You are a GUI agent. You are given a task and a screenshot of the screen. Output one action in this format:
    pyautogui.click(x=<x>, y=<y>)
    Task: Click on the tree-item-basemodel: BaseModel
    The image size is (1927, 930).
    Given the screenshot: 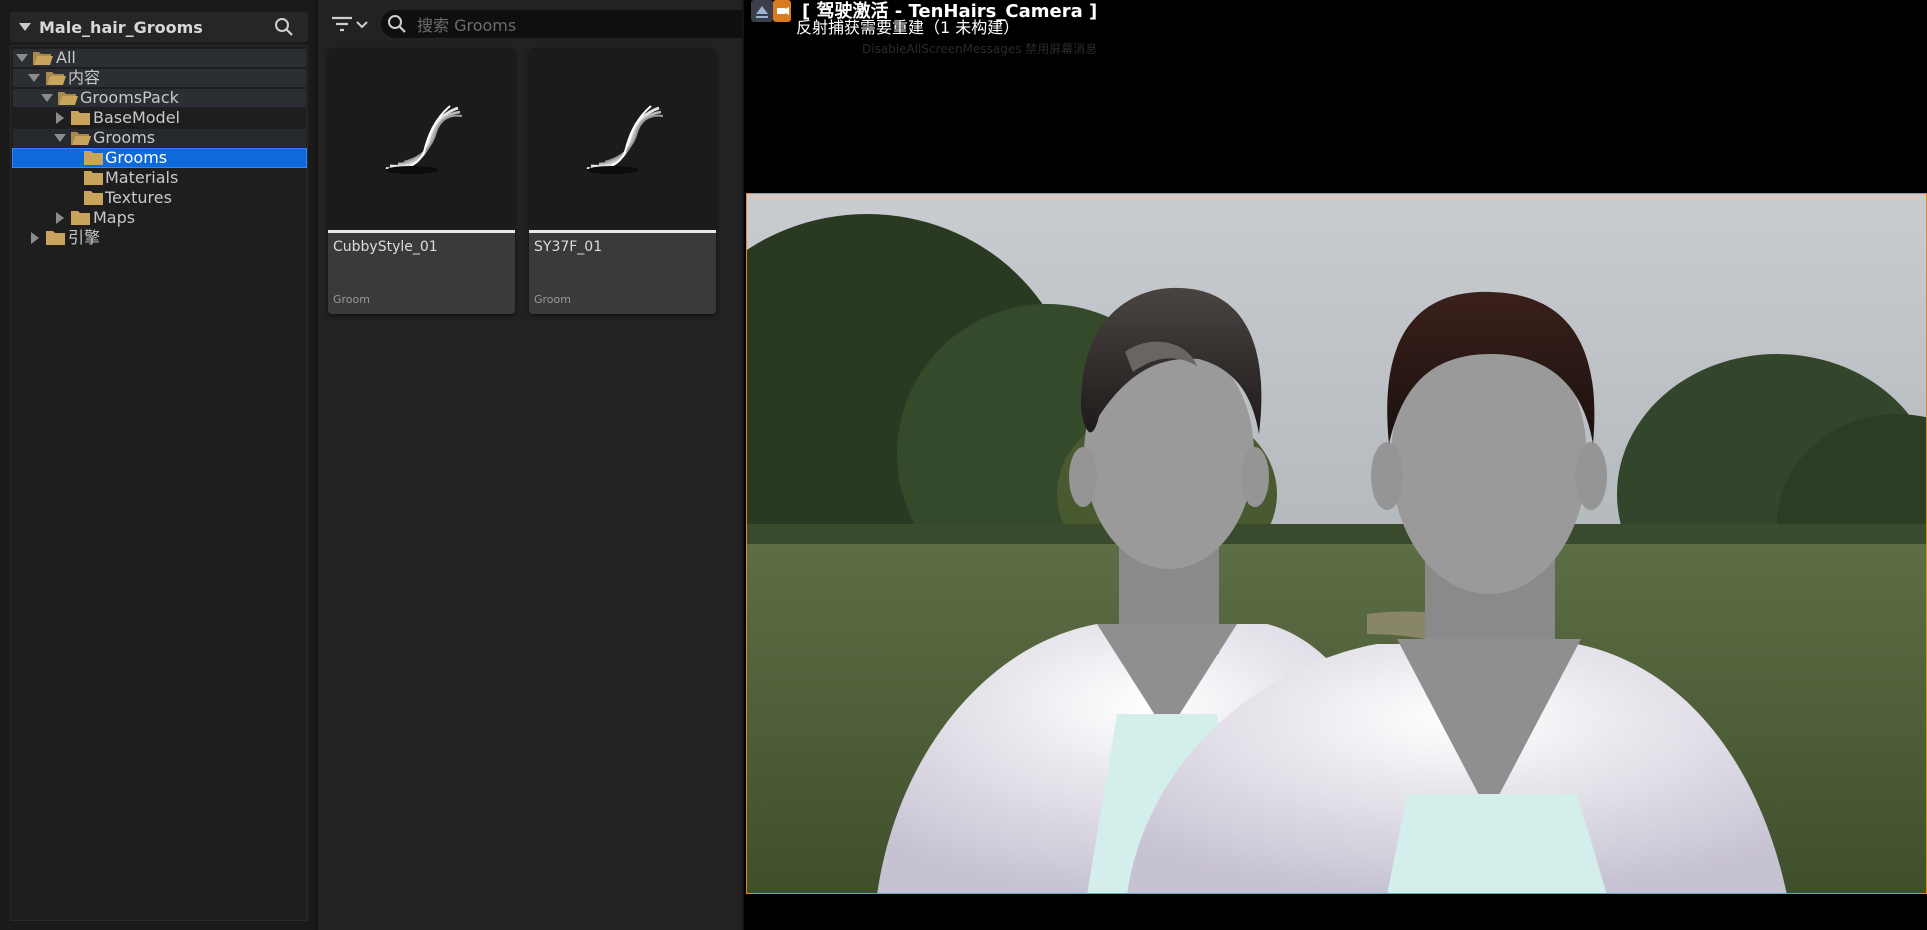 What is the action you would take?
    pyautogui.click(x=159, y=118)
    